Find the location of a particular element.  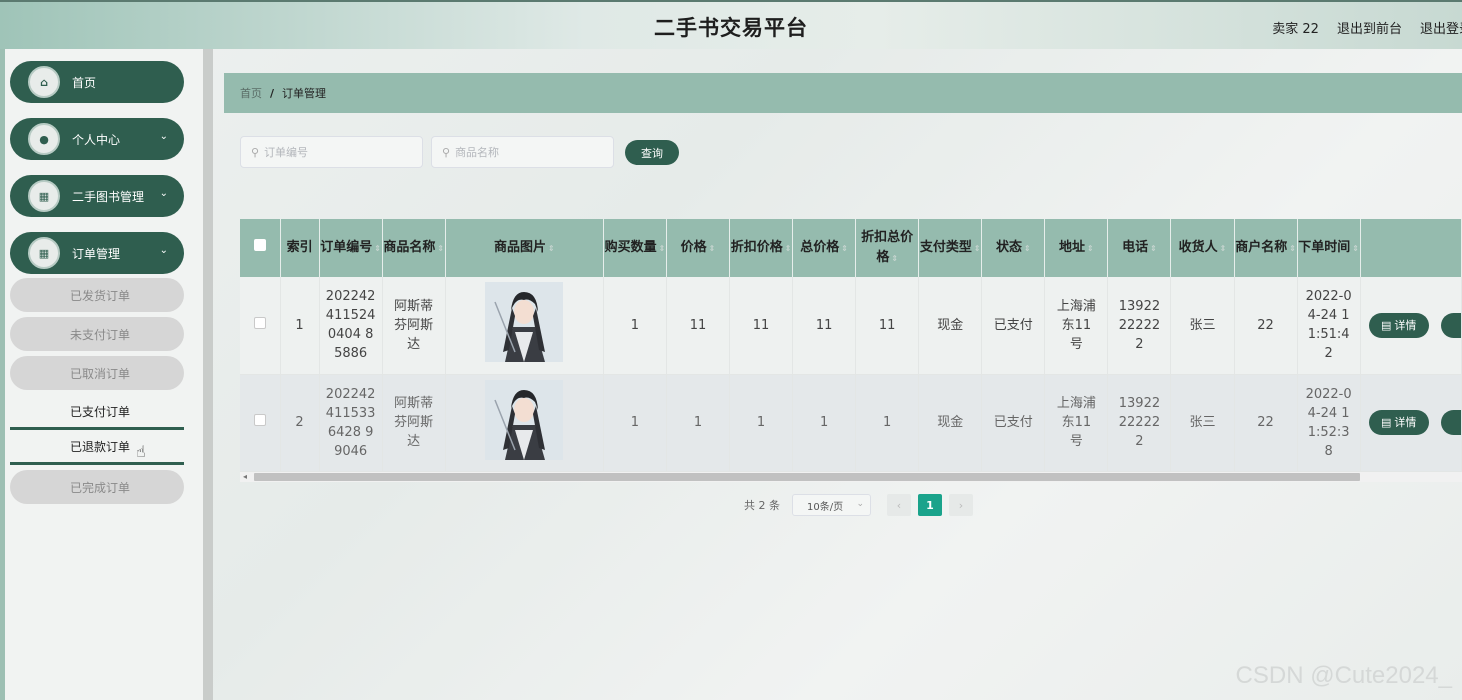

cell-image is located at coordinates (524, 326).